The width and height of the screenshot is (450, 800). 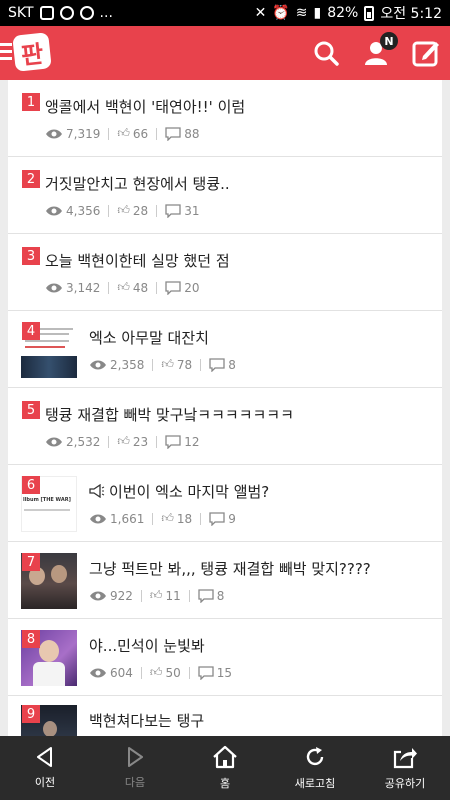 What do you see at coordinates (225, 757) in the screenshot?
I see `home-icon` at bounding box center [225, 757].